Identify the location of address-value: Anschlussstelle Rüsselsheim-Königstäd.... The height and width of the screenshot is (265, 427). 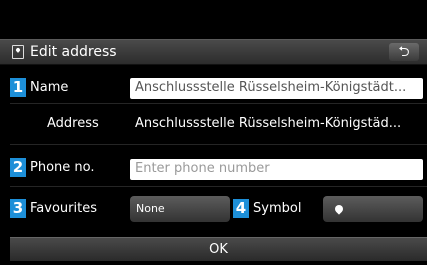
(268, 123).